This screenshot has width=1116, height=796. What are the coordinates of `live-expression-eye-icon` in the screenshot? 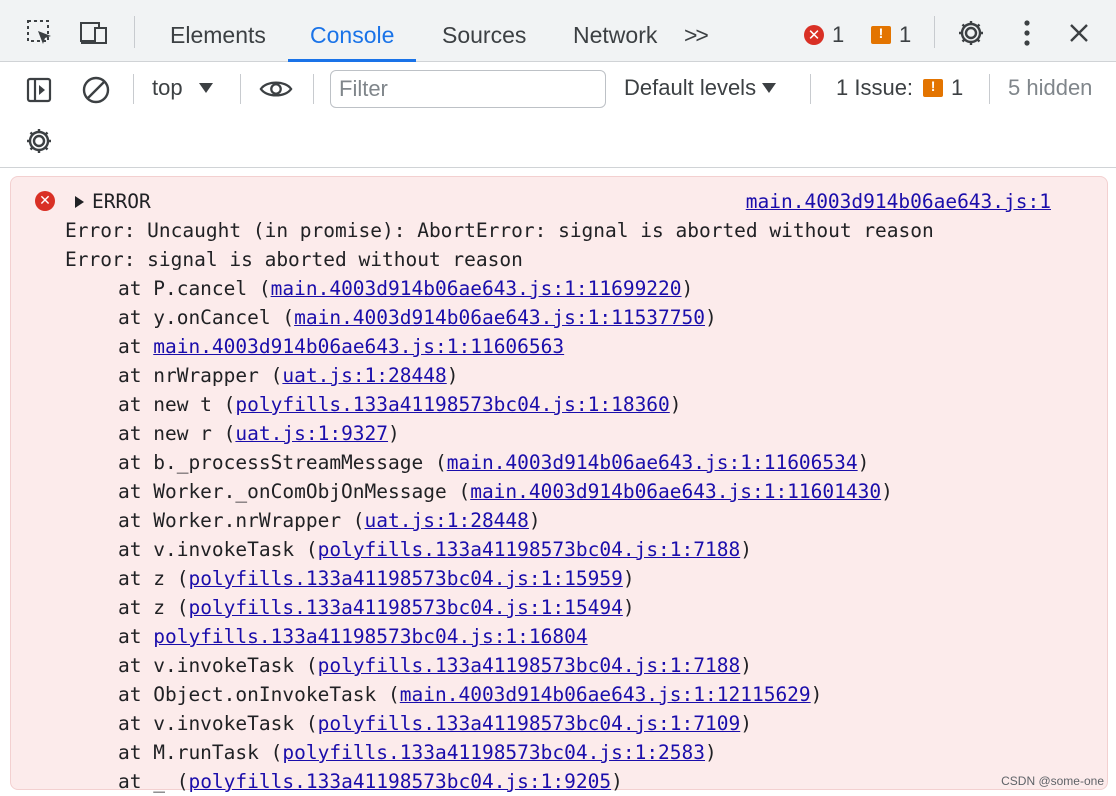 It's located at (276, 89).